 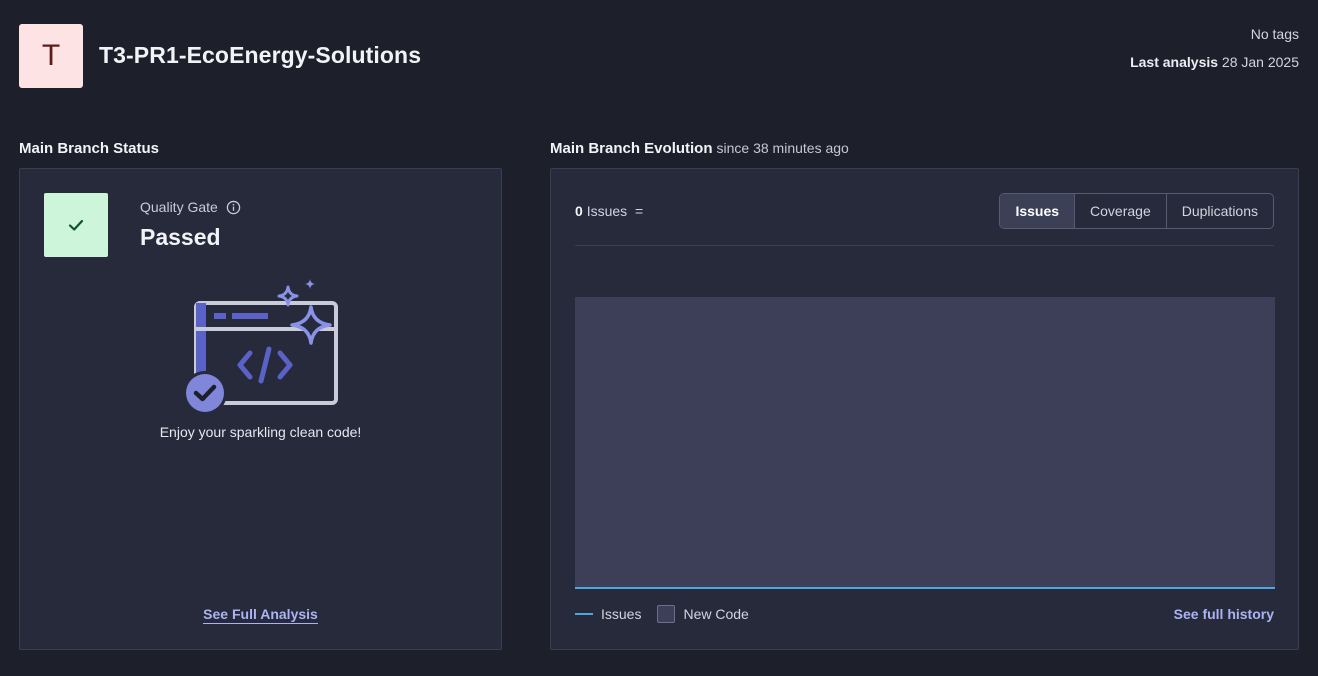 I want to click on quality-gate-status: Passed, so click(x=180, y=237).